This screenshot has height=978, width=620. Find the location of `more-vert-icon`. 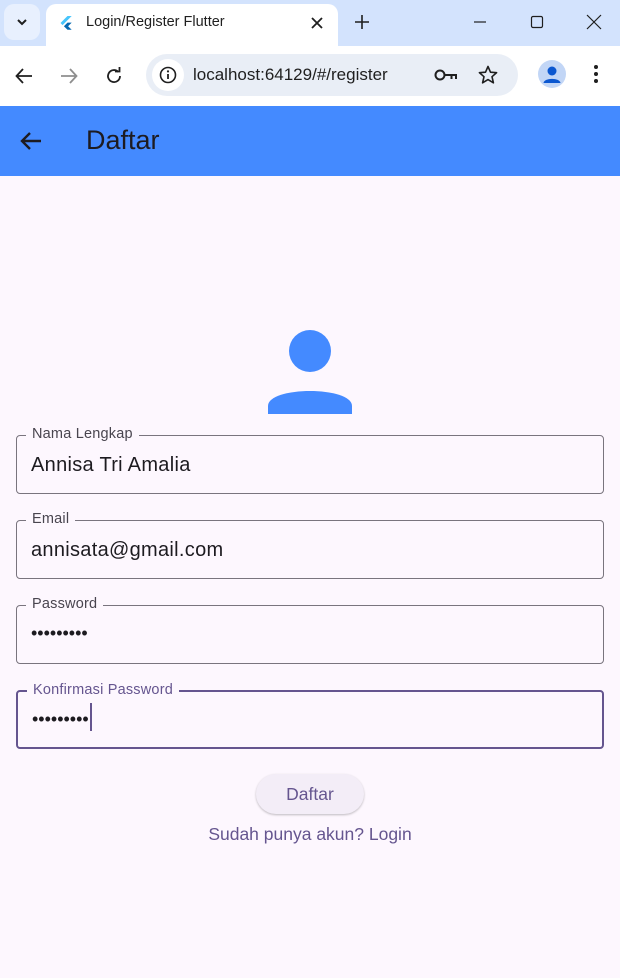

more-vert-icon is located at coordinates (596, 74).